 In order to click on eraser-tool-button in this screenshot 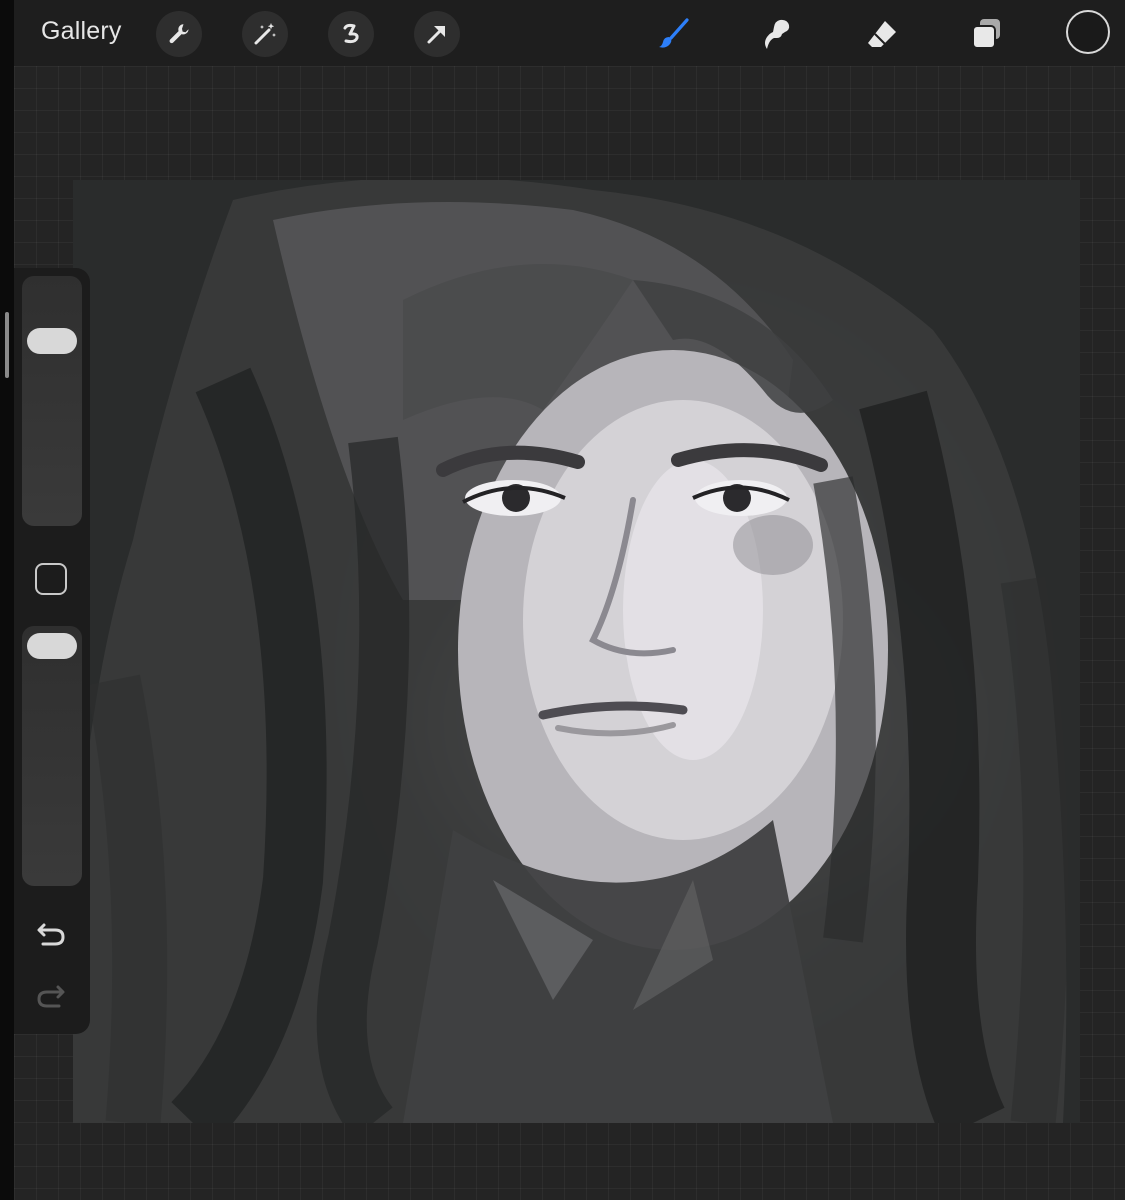, I will do `click(882, 34)`.